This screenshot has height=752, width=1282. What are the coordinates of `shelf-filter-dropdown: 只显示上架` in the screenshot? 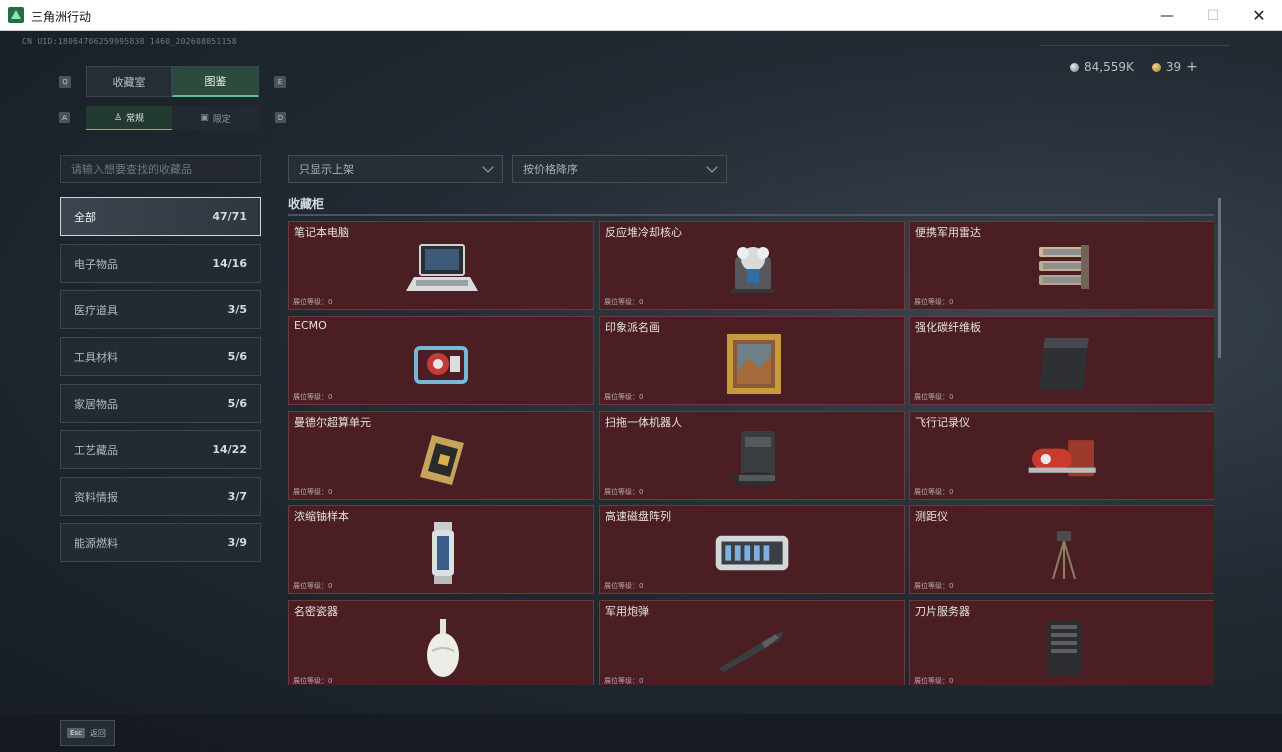 It's located at (395, 169).